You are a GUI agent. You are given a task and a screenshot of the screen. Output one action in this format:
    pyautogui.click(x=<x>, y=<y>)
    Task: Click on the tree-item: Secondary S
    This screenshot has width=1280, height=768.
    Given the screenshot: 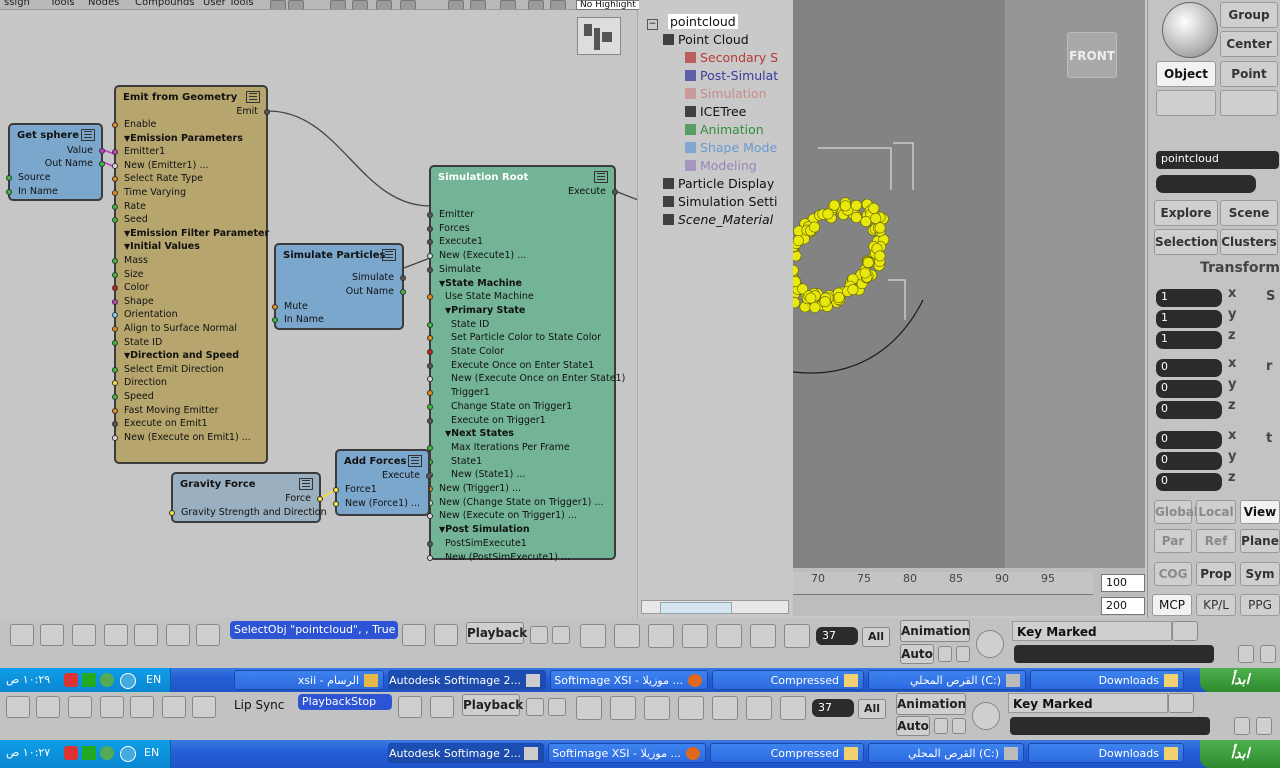 What is the action you would take?
    pyautogui.click(x=731, y=58)
    